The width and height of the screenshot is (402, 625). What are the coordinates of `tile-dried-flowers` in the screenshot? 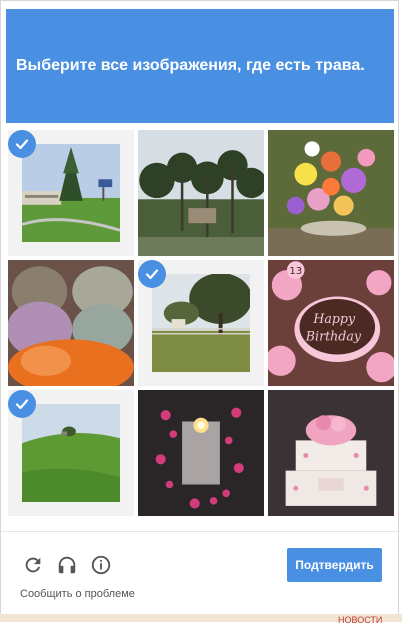 It's located at (71, 323).